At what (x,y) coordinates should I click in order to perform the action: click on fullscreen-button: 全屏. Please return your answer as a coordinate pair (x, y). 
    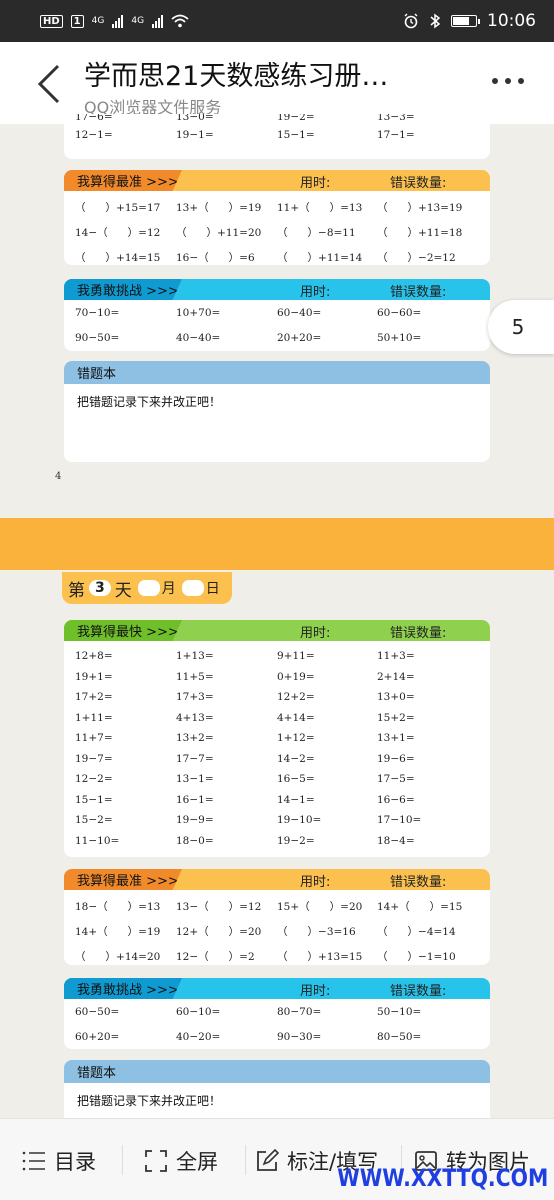
    Looking at the image, I should click on (181, 1161).